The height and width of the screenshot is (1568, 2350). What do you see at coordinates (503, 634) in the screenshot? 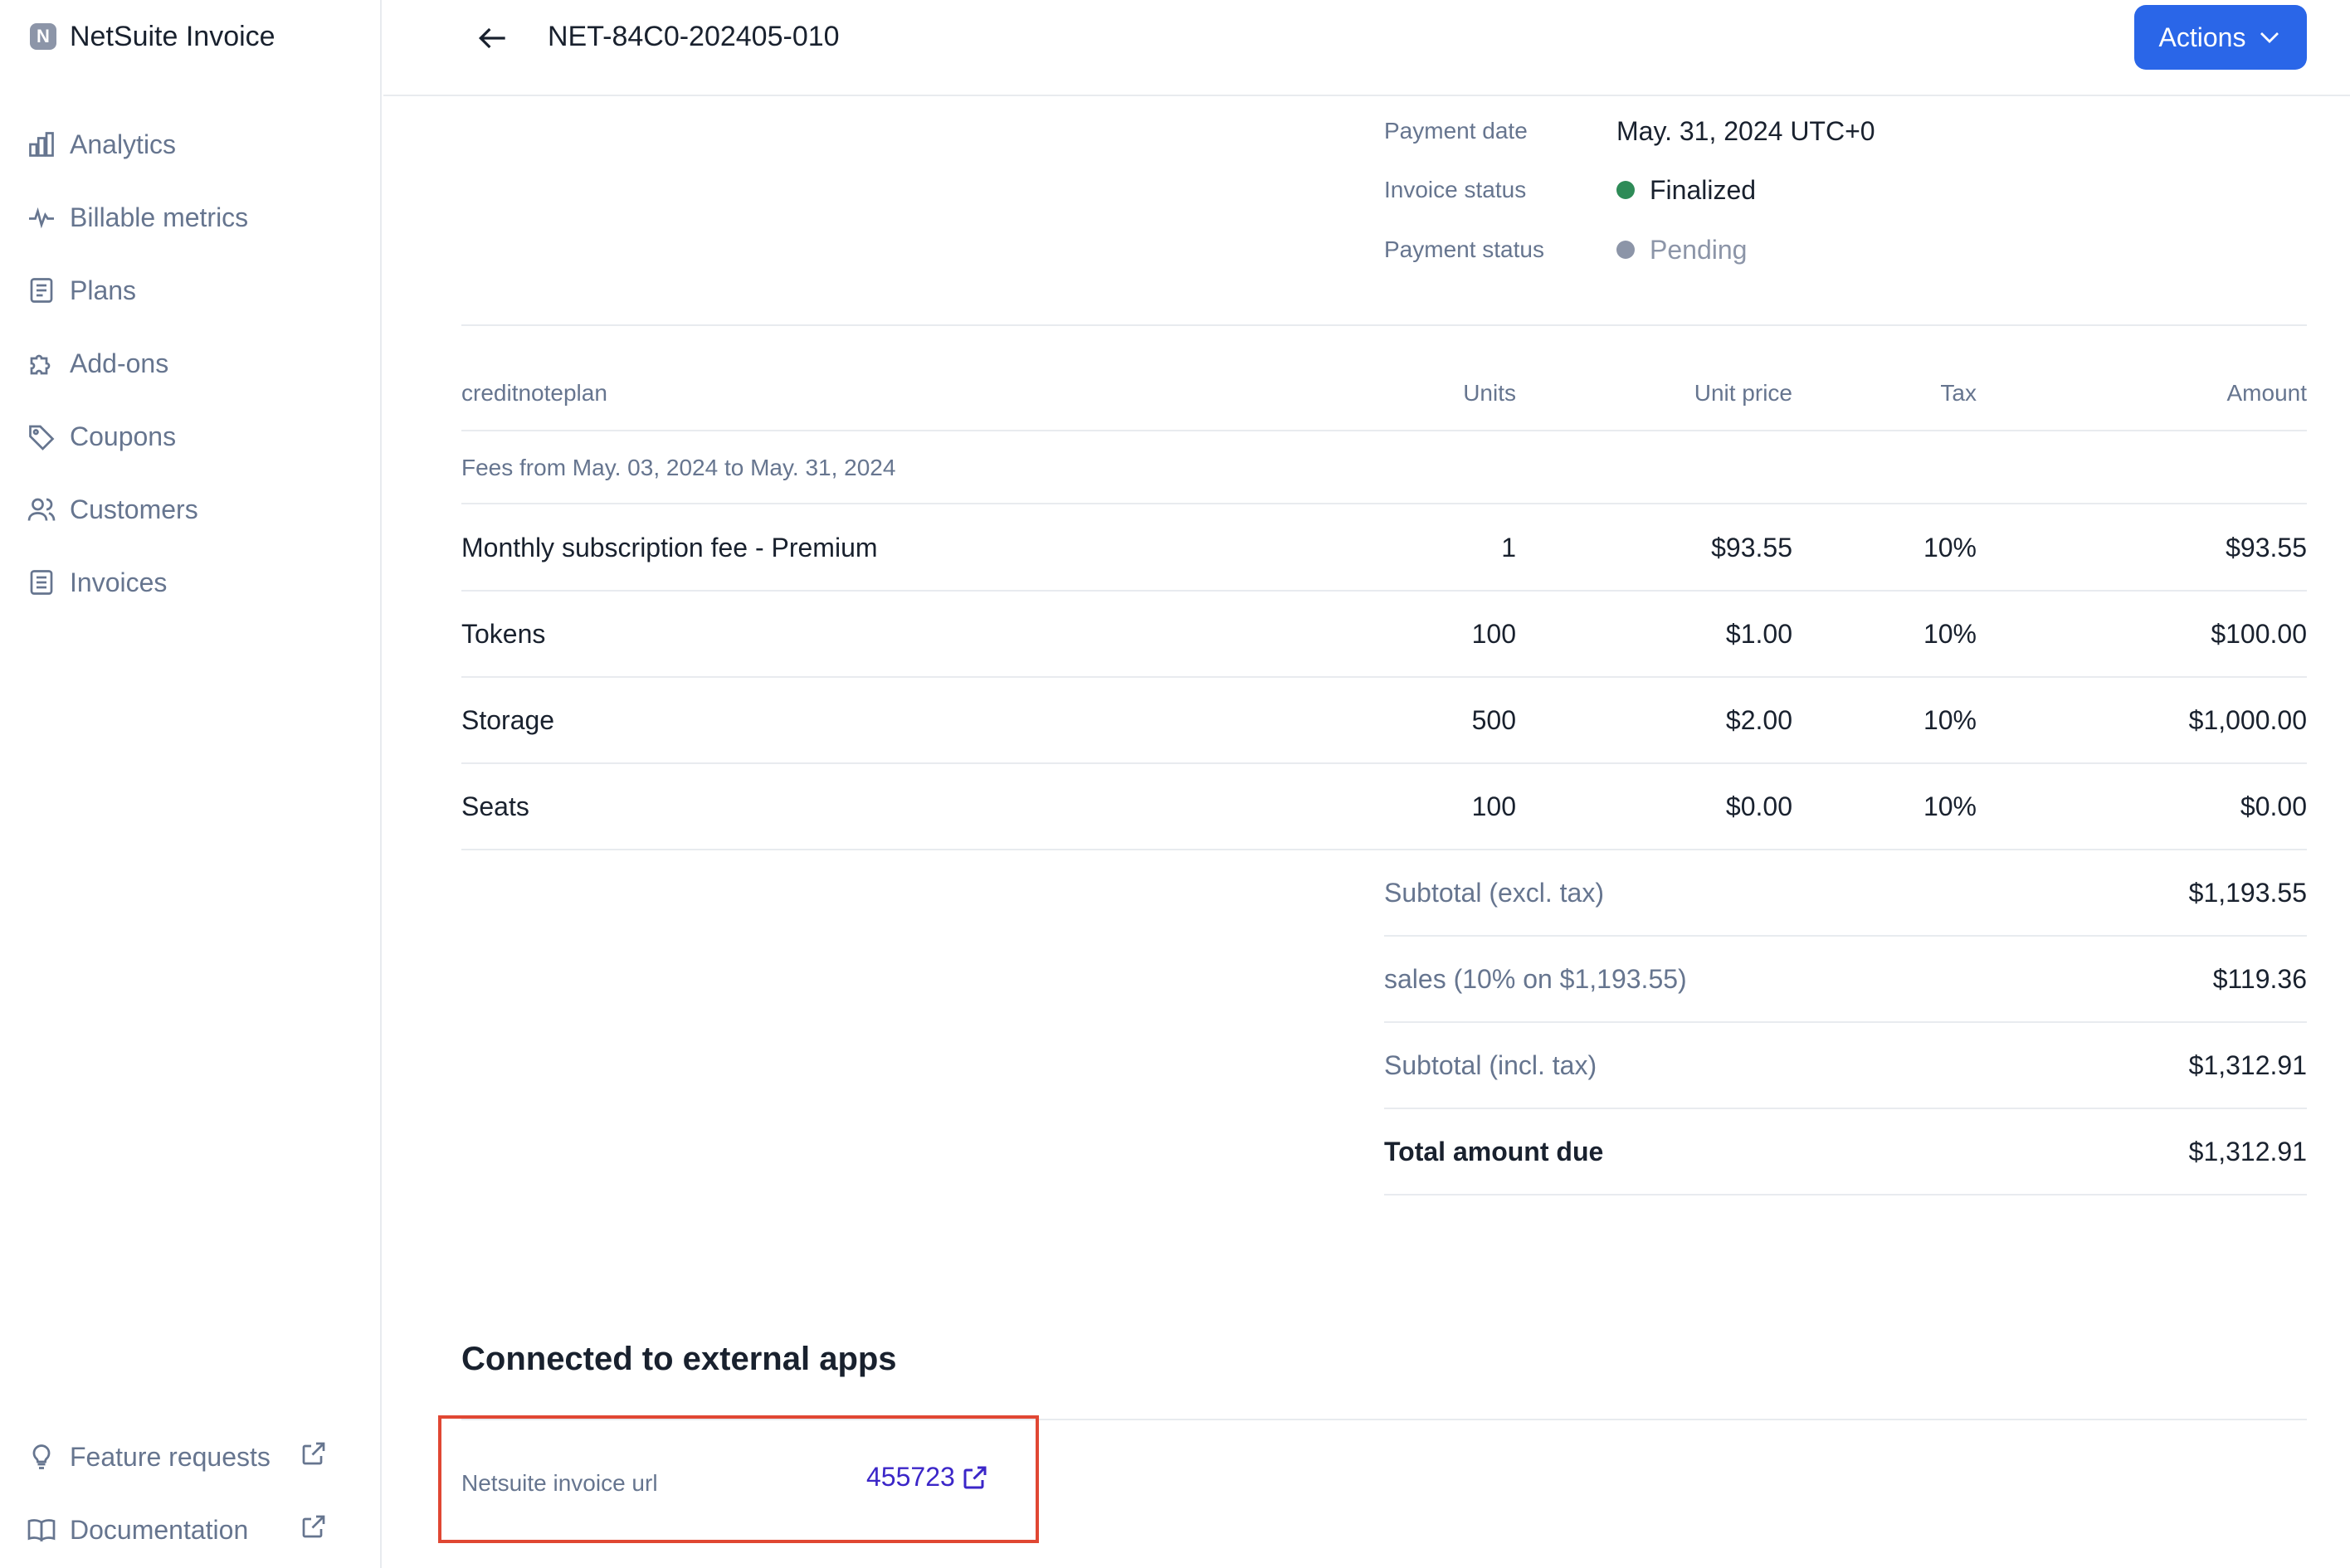
I see `row-name: Tokens` at bounding box center [503, 634].